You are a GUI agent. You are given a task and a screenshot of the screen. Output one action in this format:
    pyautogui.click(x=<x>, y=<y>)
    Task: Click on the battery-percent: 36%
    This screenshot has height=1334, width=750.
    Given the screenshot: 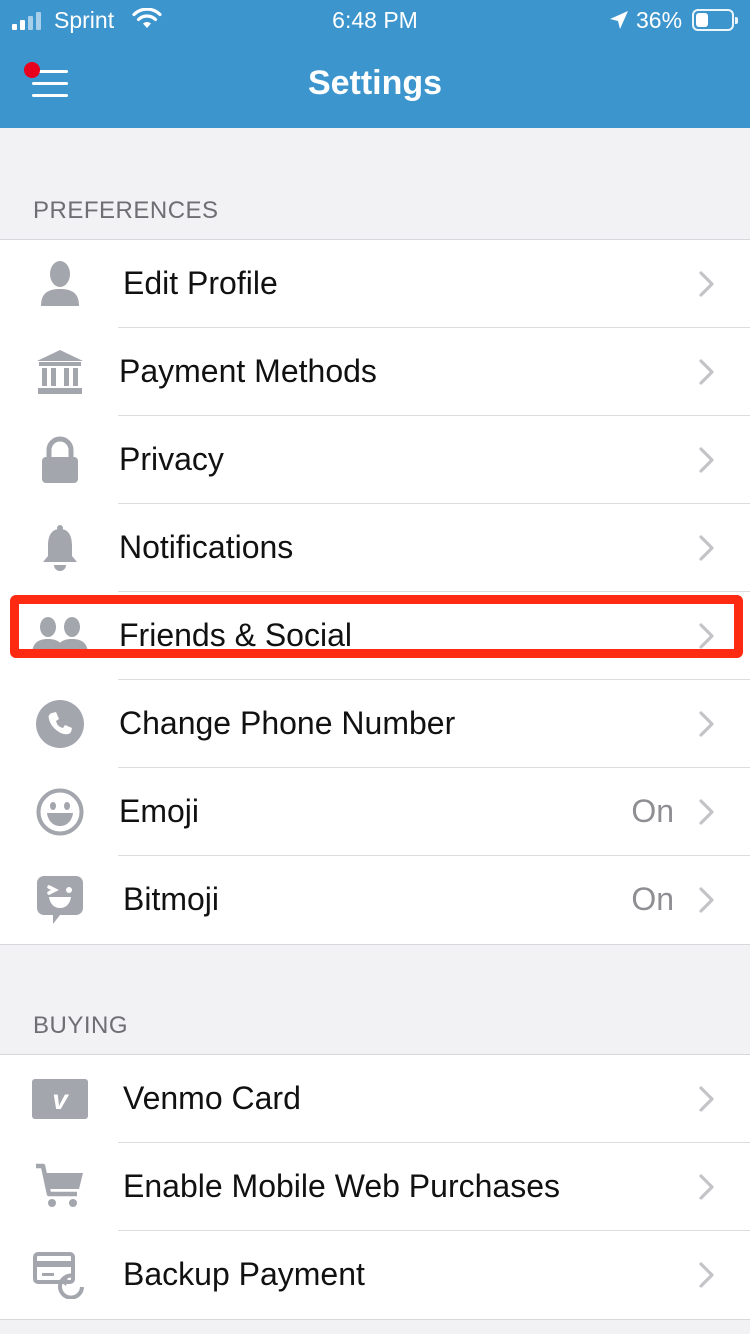 What is the action you would take?
    pyautogui.click(x=659, y=20)
    